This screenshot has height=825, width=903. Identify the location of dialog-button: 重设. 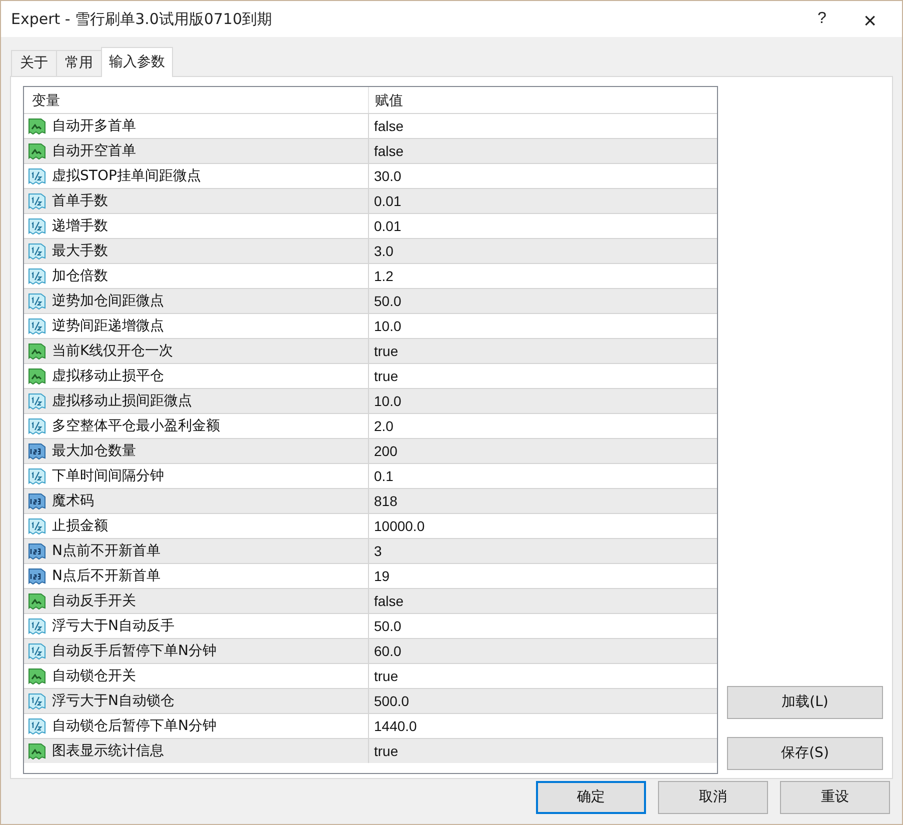
(835, 797).